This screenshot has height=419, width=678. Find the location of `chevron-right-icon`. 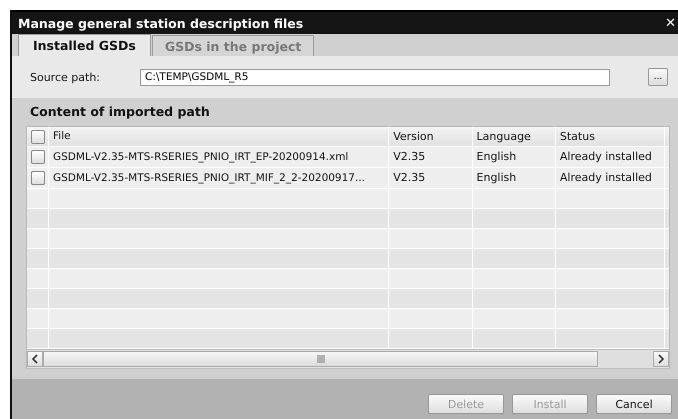

chevron-right-icon is located at coordinates (661, 359).